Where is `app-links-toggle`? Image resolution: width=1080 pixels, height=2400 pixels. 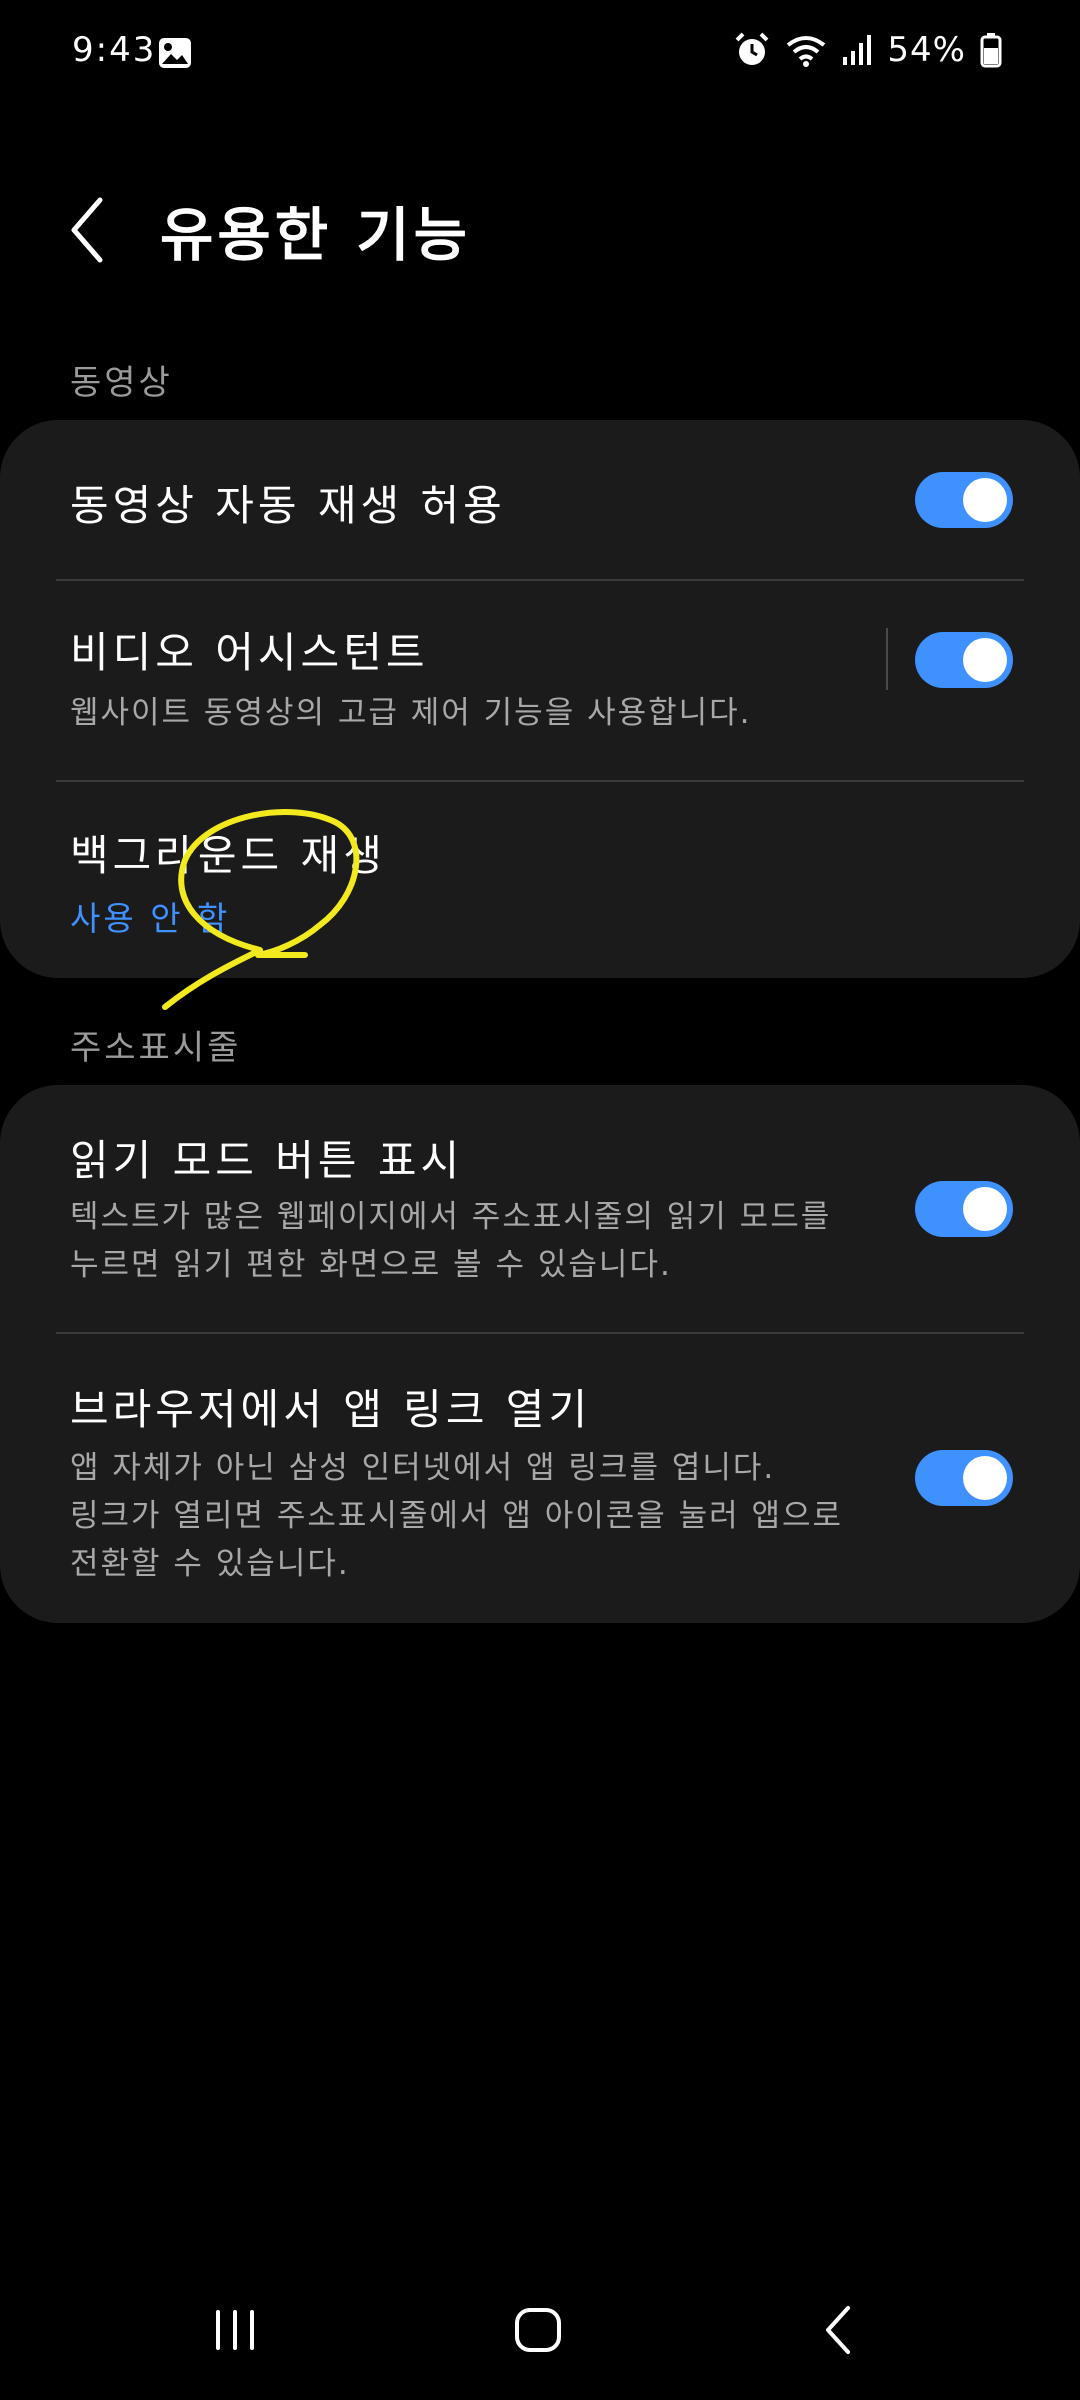
app-links-toggle is located at coordinates (964, 1478).